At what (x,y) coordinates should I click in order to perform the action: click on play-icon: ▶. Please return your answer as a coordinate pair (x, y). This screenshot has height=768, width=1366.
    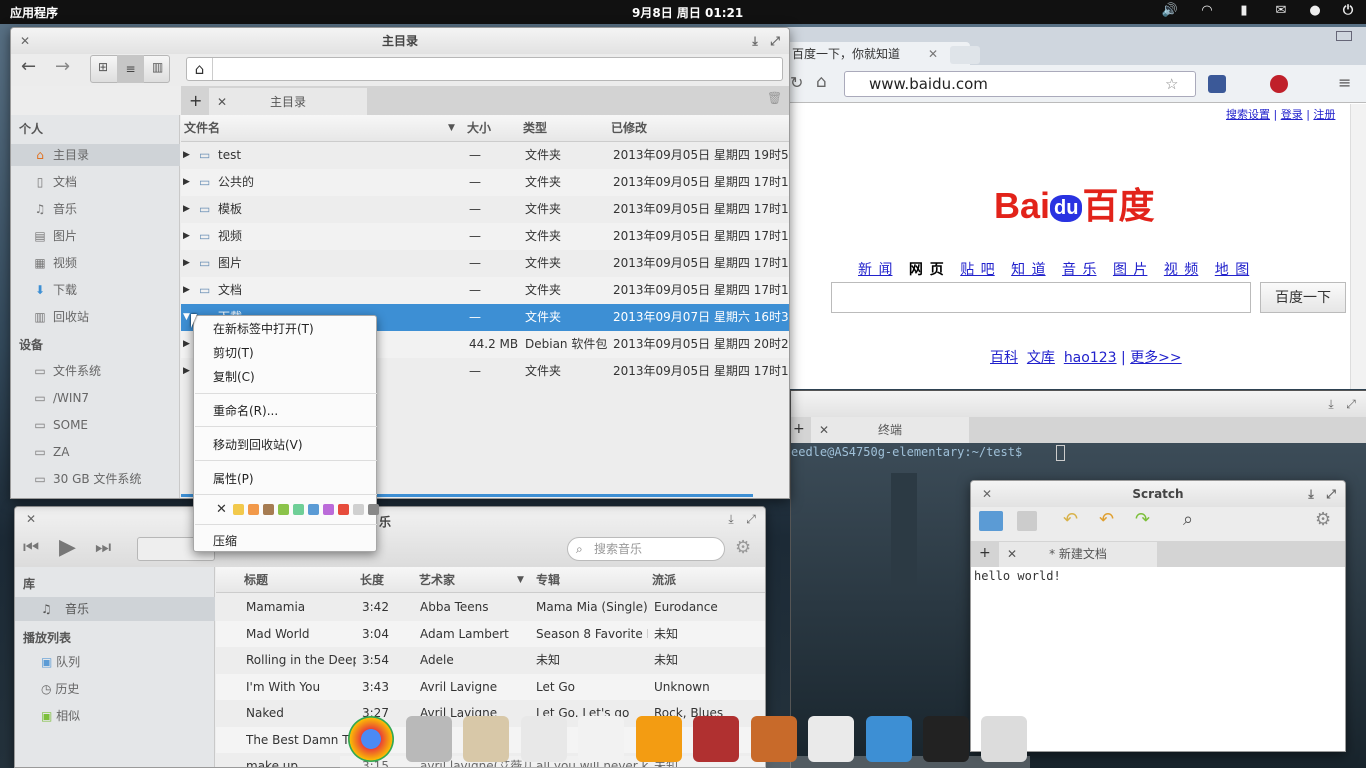
    Looking at the image, I should click on (67, 547).